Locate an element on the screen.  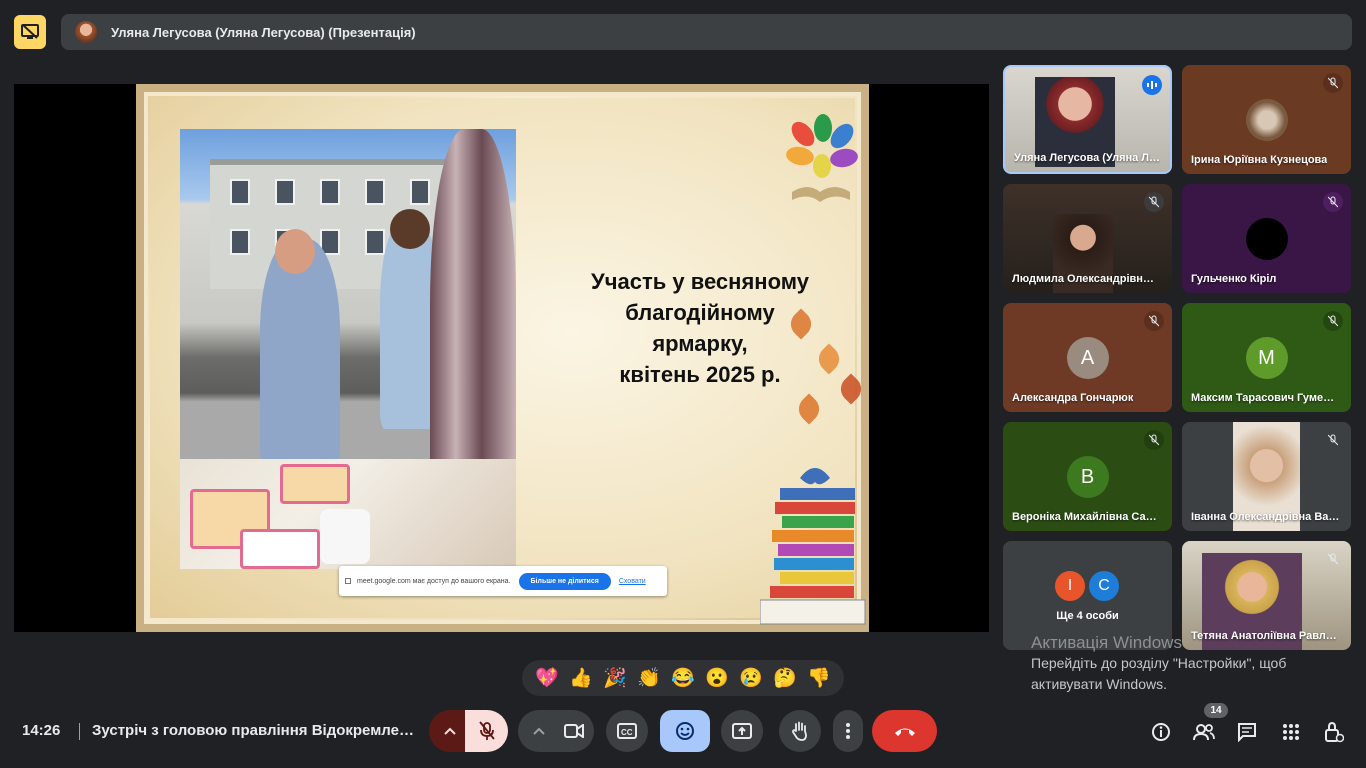
stop-sharing-button: Більше не ділитися is located at coordinates (564, 581).